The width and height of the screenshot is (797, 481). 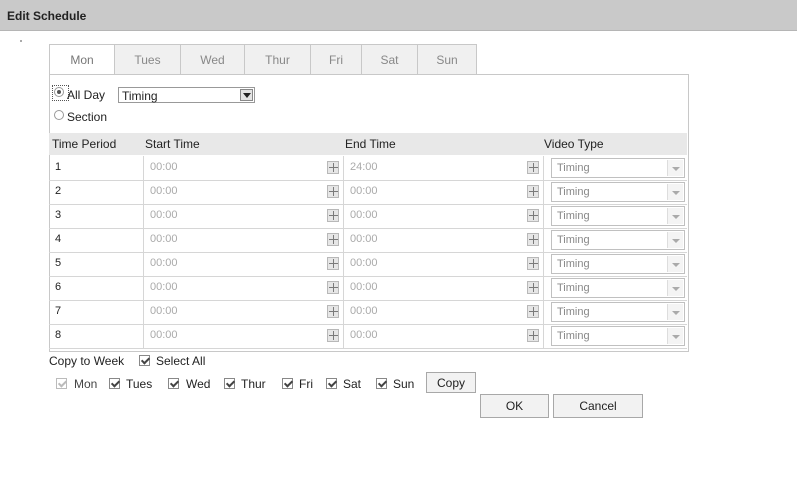 I want to click on copy-fri-label: Fri, so click(x=306, y=384).